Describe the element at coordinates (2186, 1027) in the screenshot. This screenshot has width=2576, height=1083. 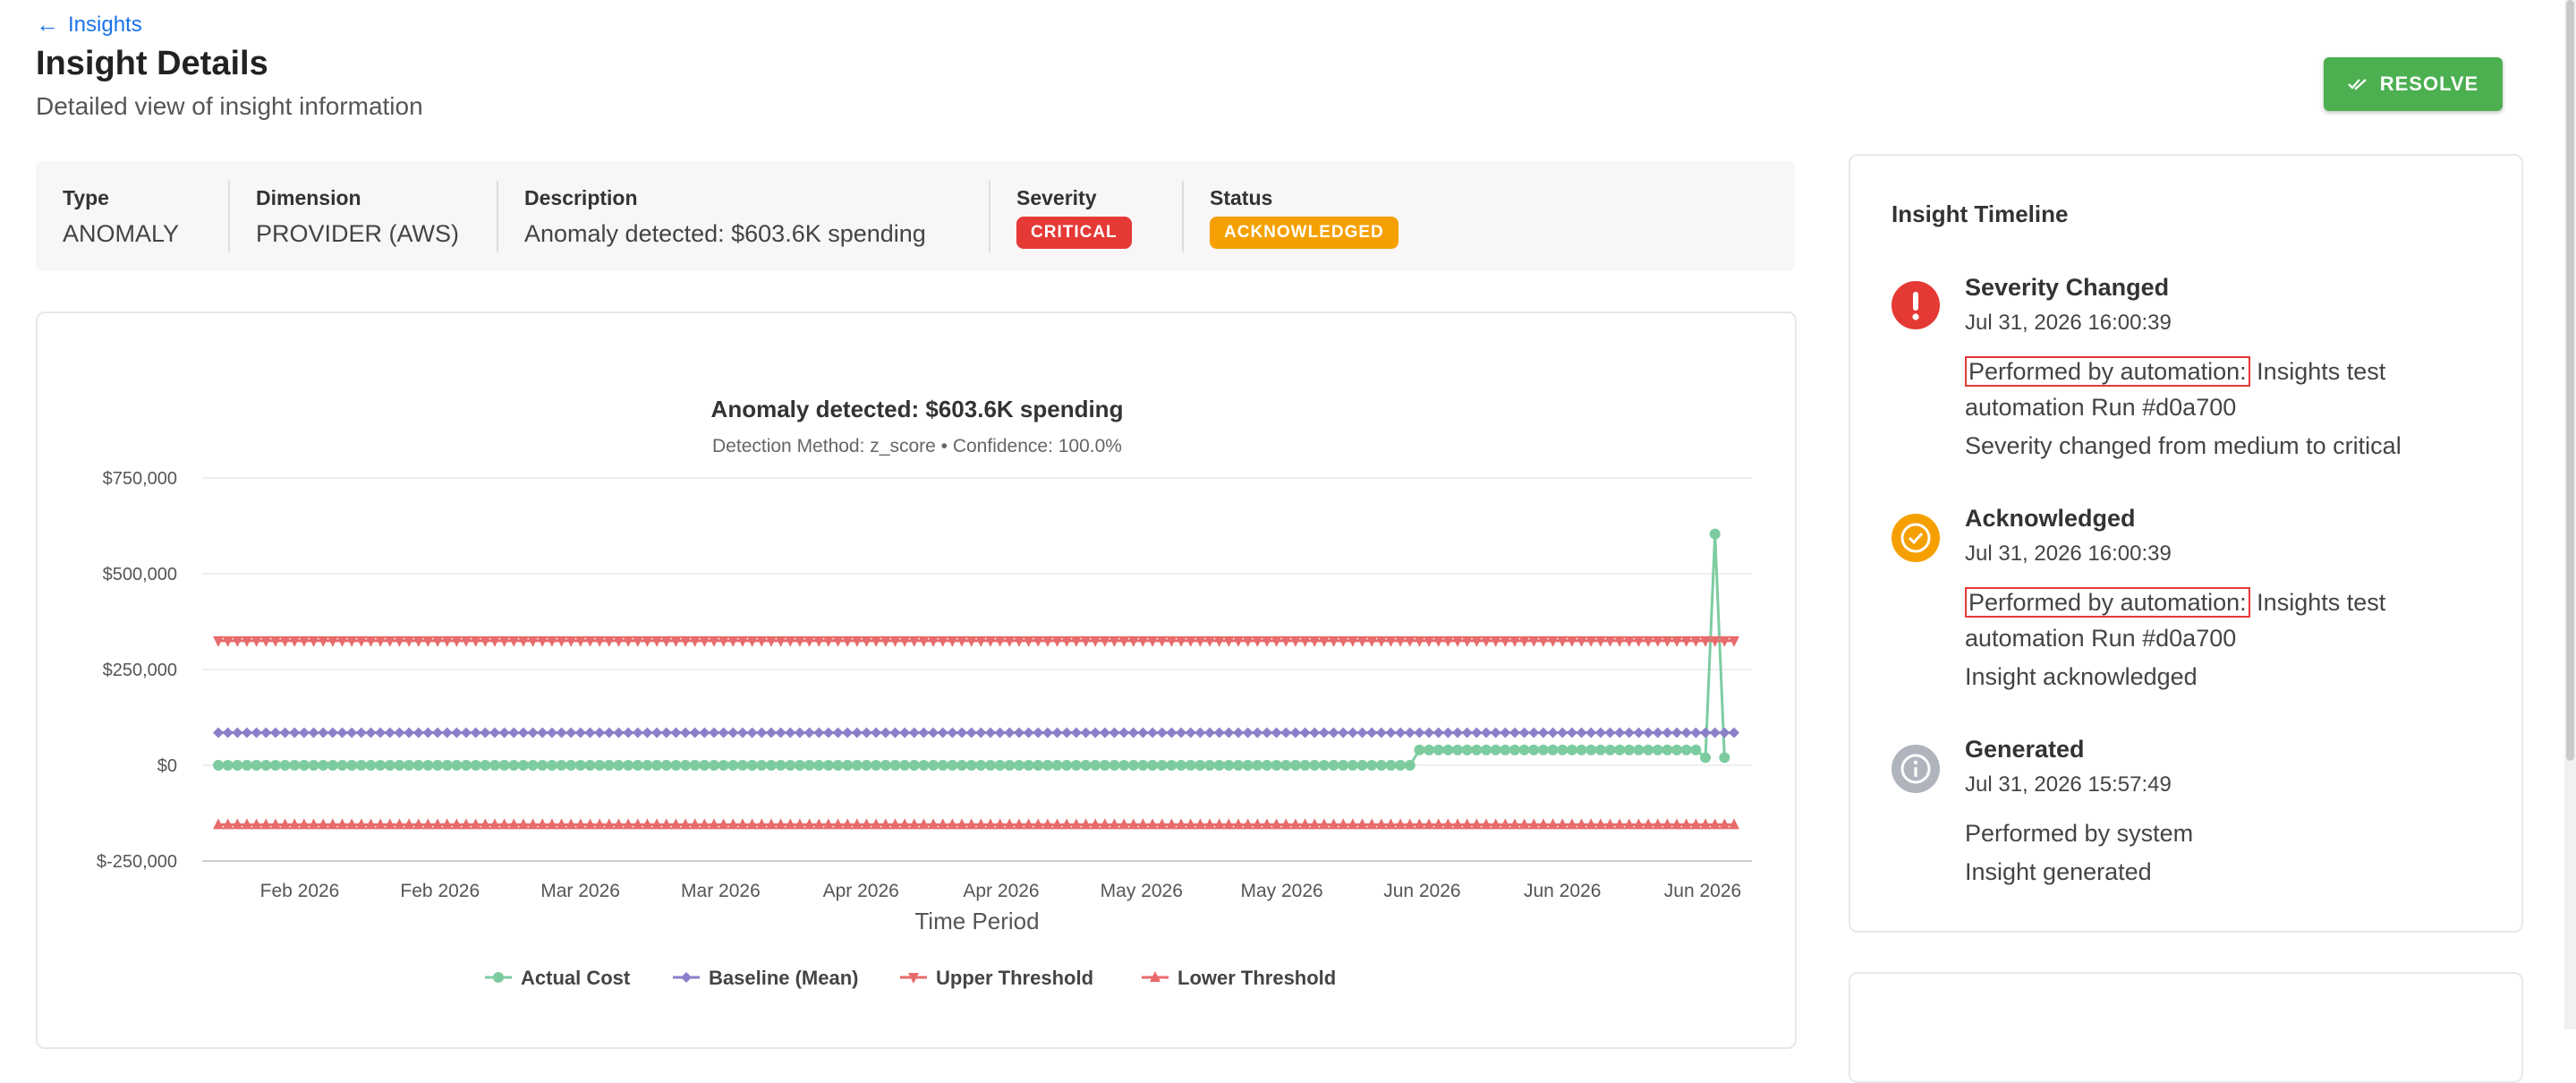
I see `secondary-card` at that location.